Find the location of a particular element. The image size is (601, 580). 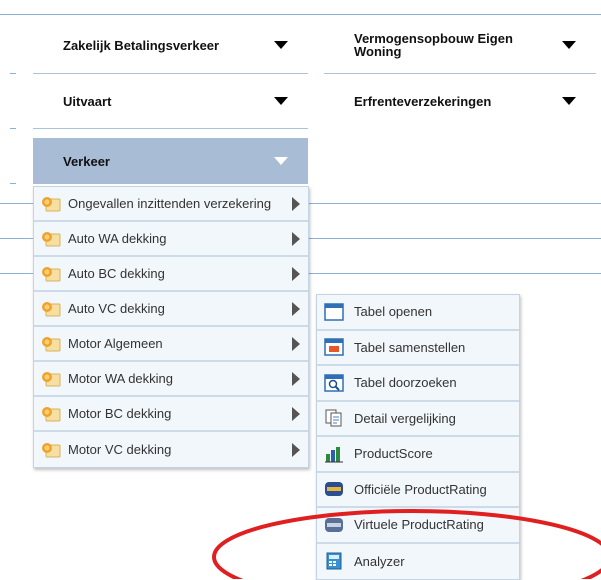

submenu-item-tabel-doorzoeken: Tabel doorzoeken is located at coordinates (418, 384).